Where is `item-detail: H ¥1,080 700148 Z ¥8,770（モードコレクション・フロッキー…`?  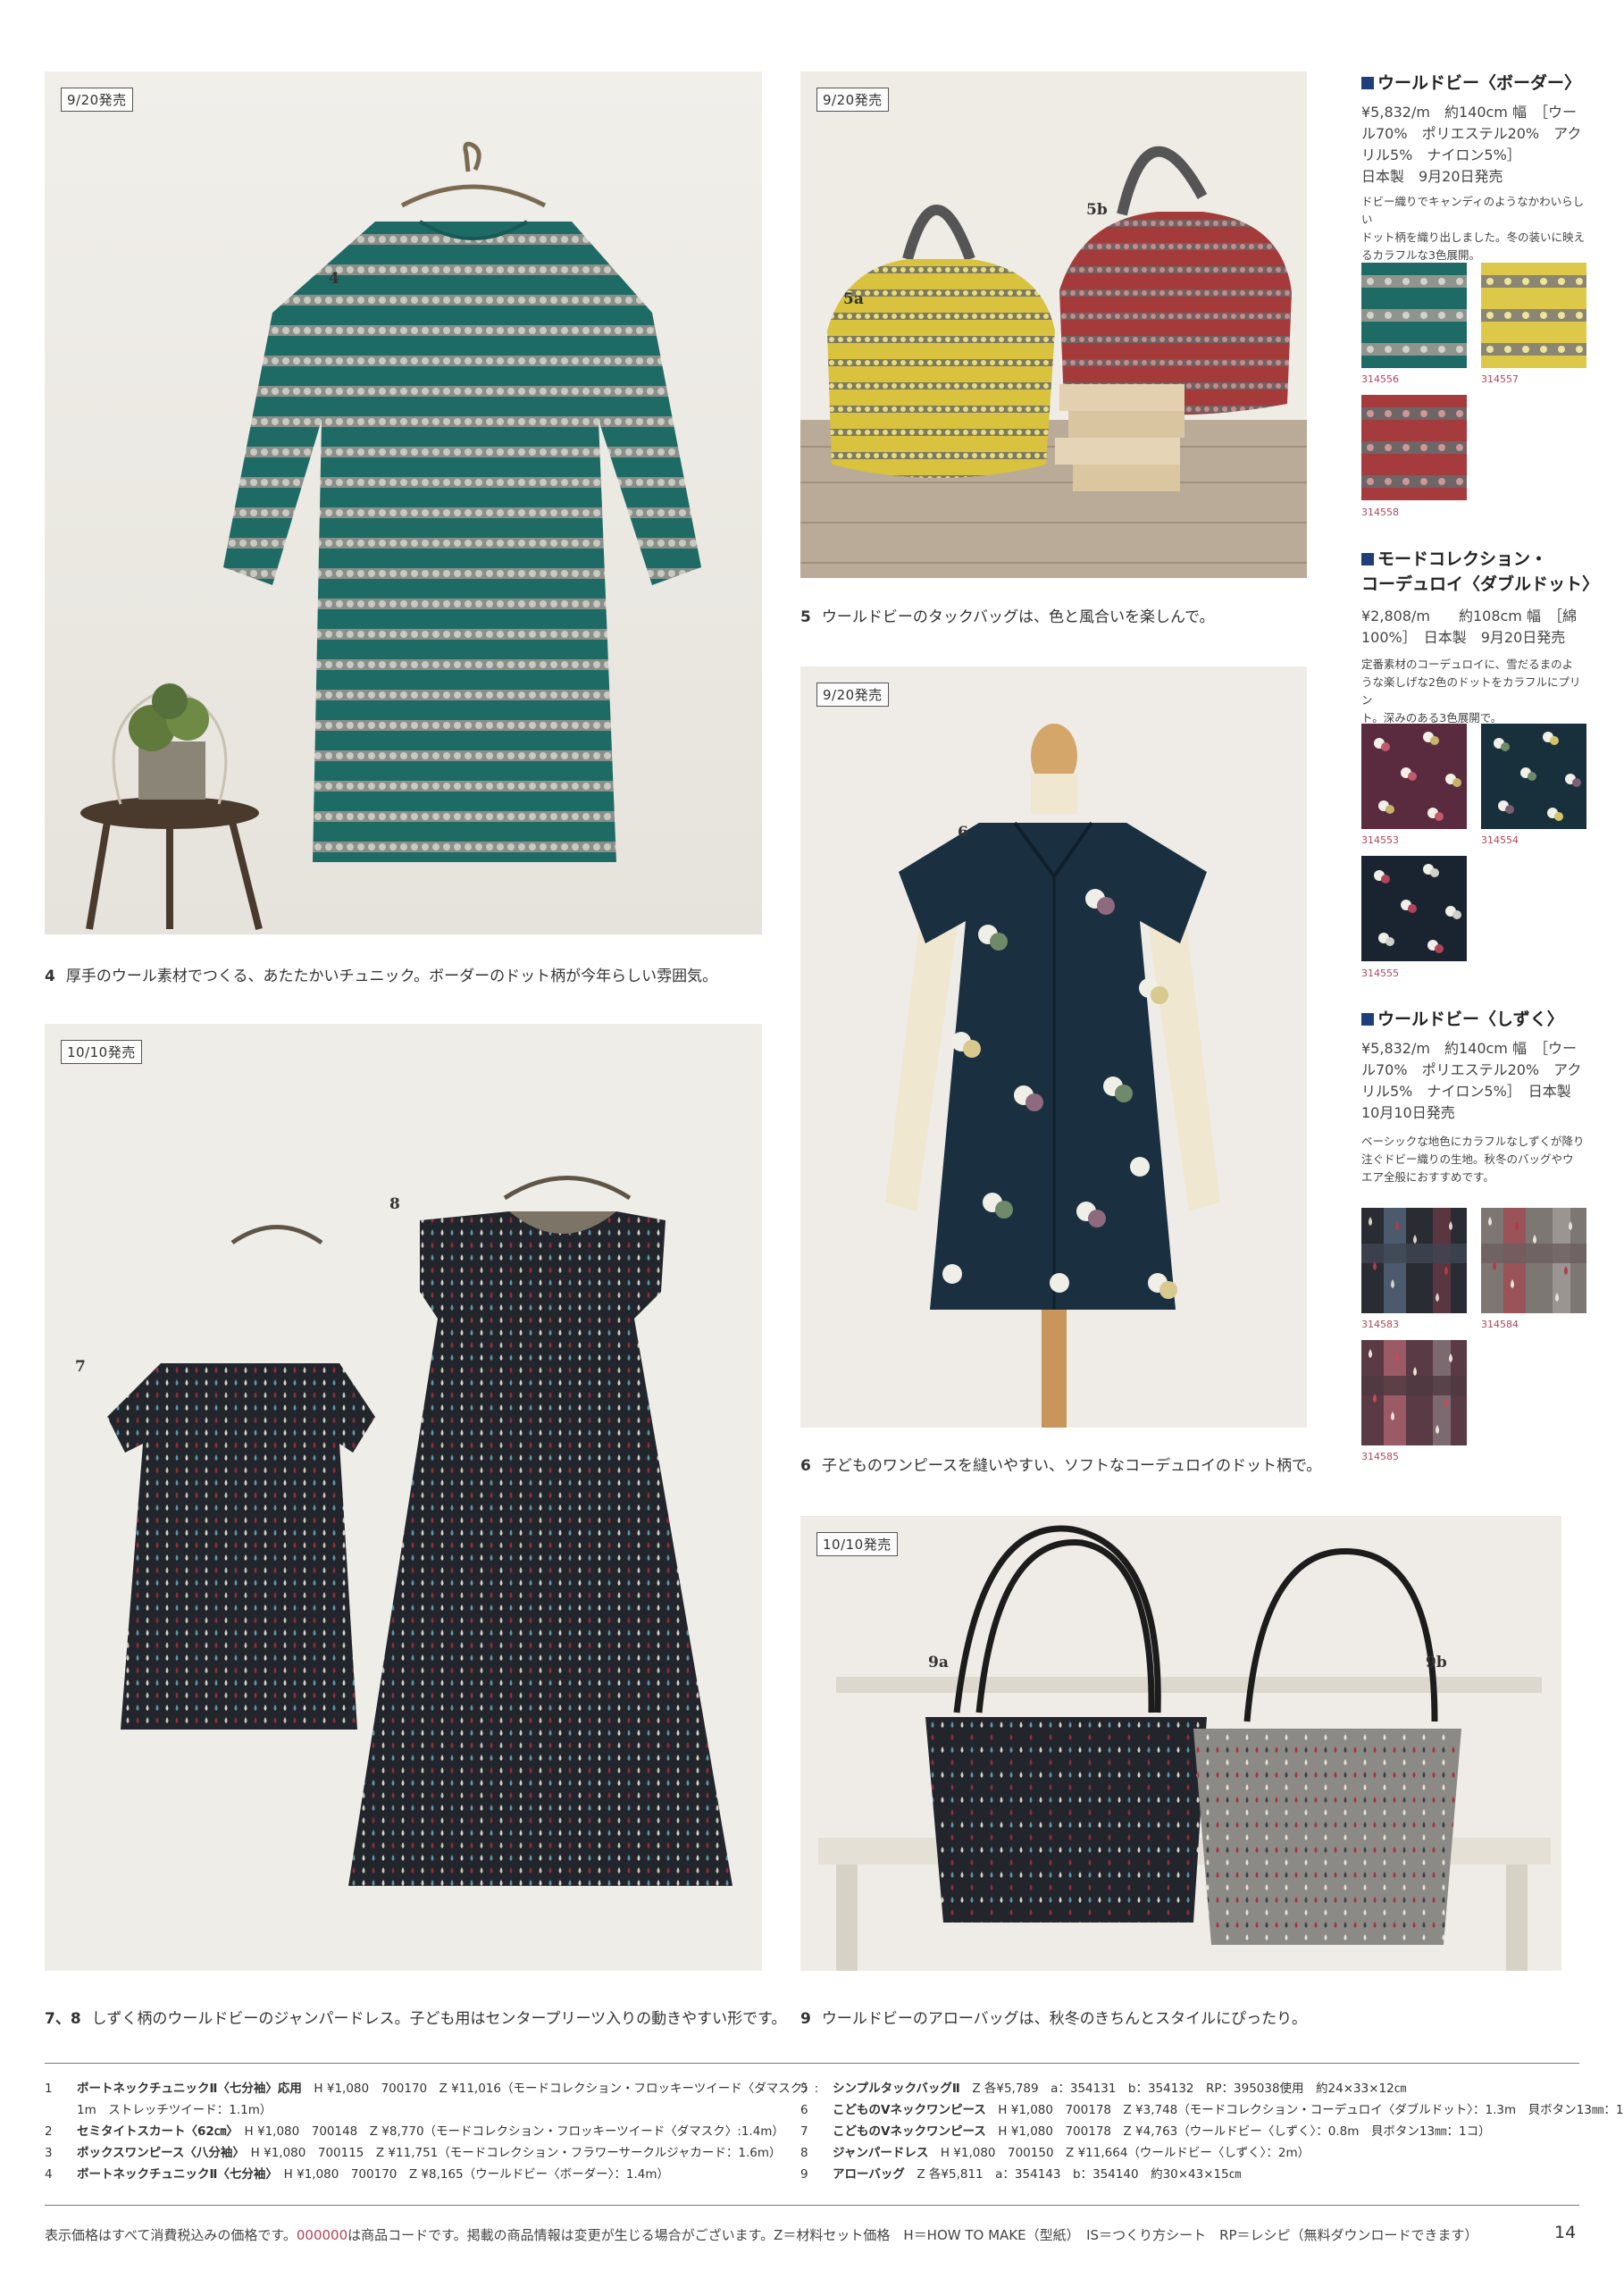
item-detail: H ¥1,080 700148 Z ¥8,770（モードコレクション・フロッキー… is located at coordinates (514, 2131).